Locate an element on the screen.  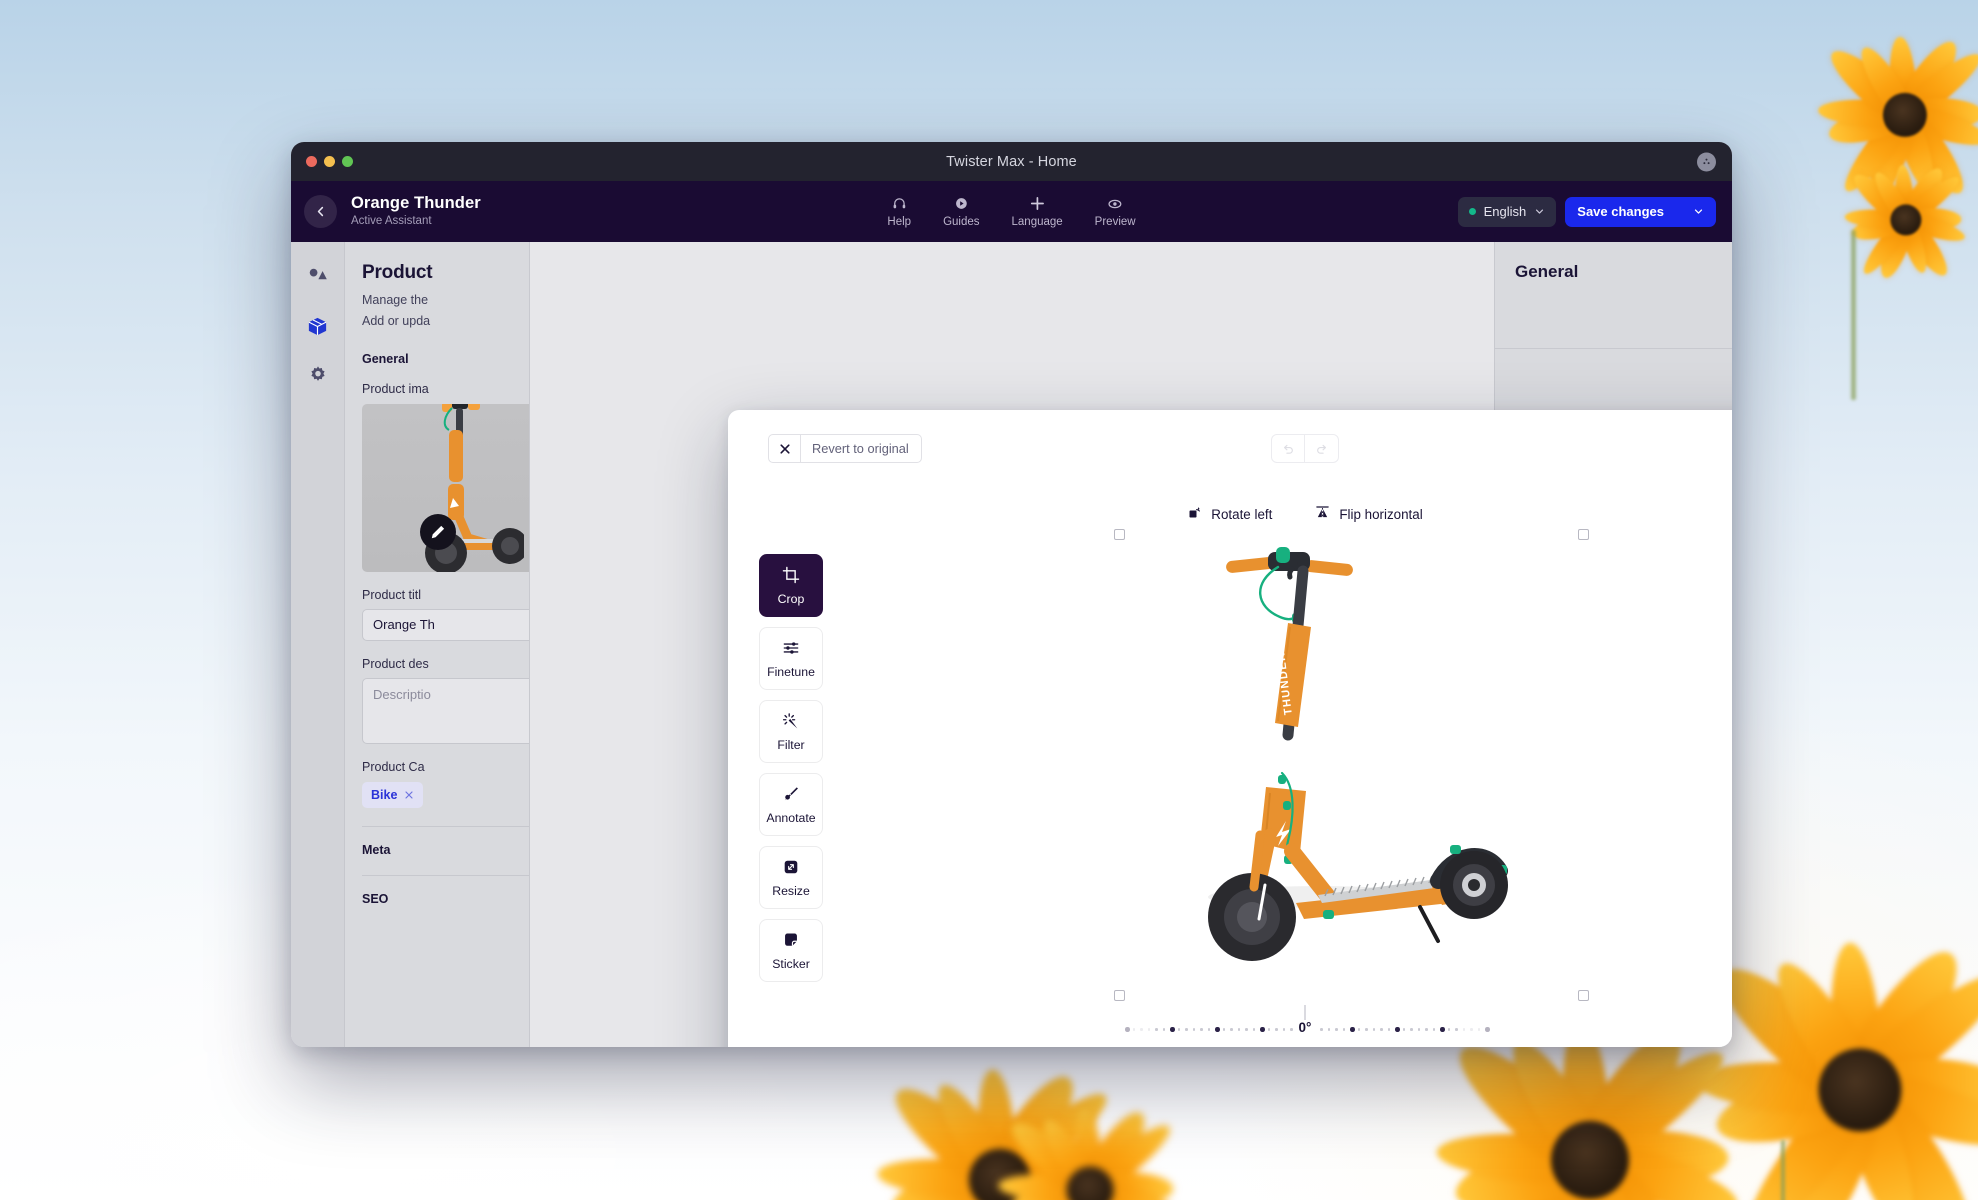
nav-label-preview: Preview is located at coordinates (1115, 222).